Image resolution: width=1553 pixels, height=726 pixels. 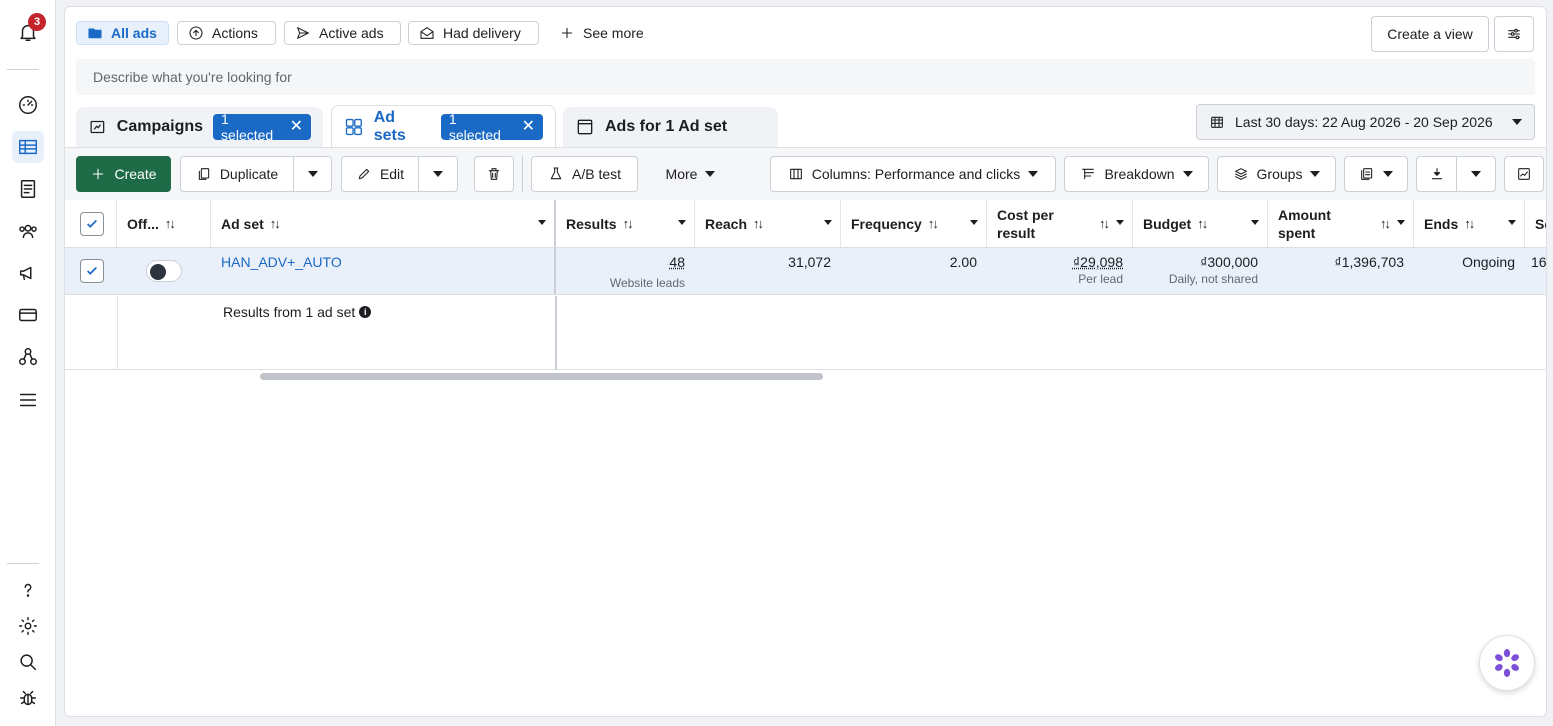 I want to click on campaign-megaphone-icon, so click(x=28, y=273).